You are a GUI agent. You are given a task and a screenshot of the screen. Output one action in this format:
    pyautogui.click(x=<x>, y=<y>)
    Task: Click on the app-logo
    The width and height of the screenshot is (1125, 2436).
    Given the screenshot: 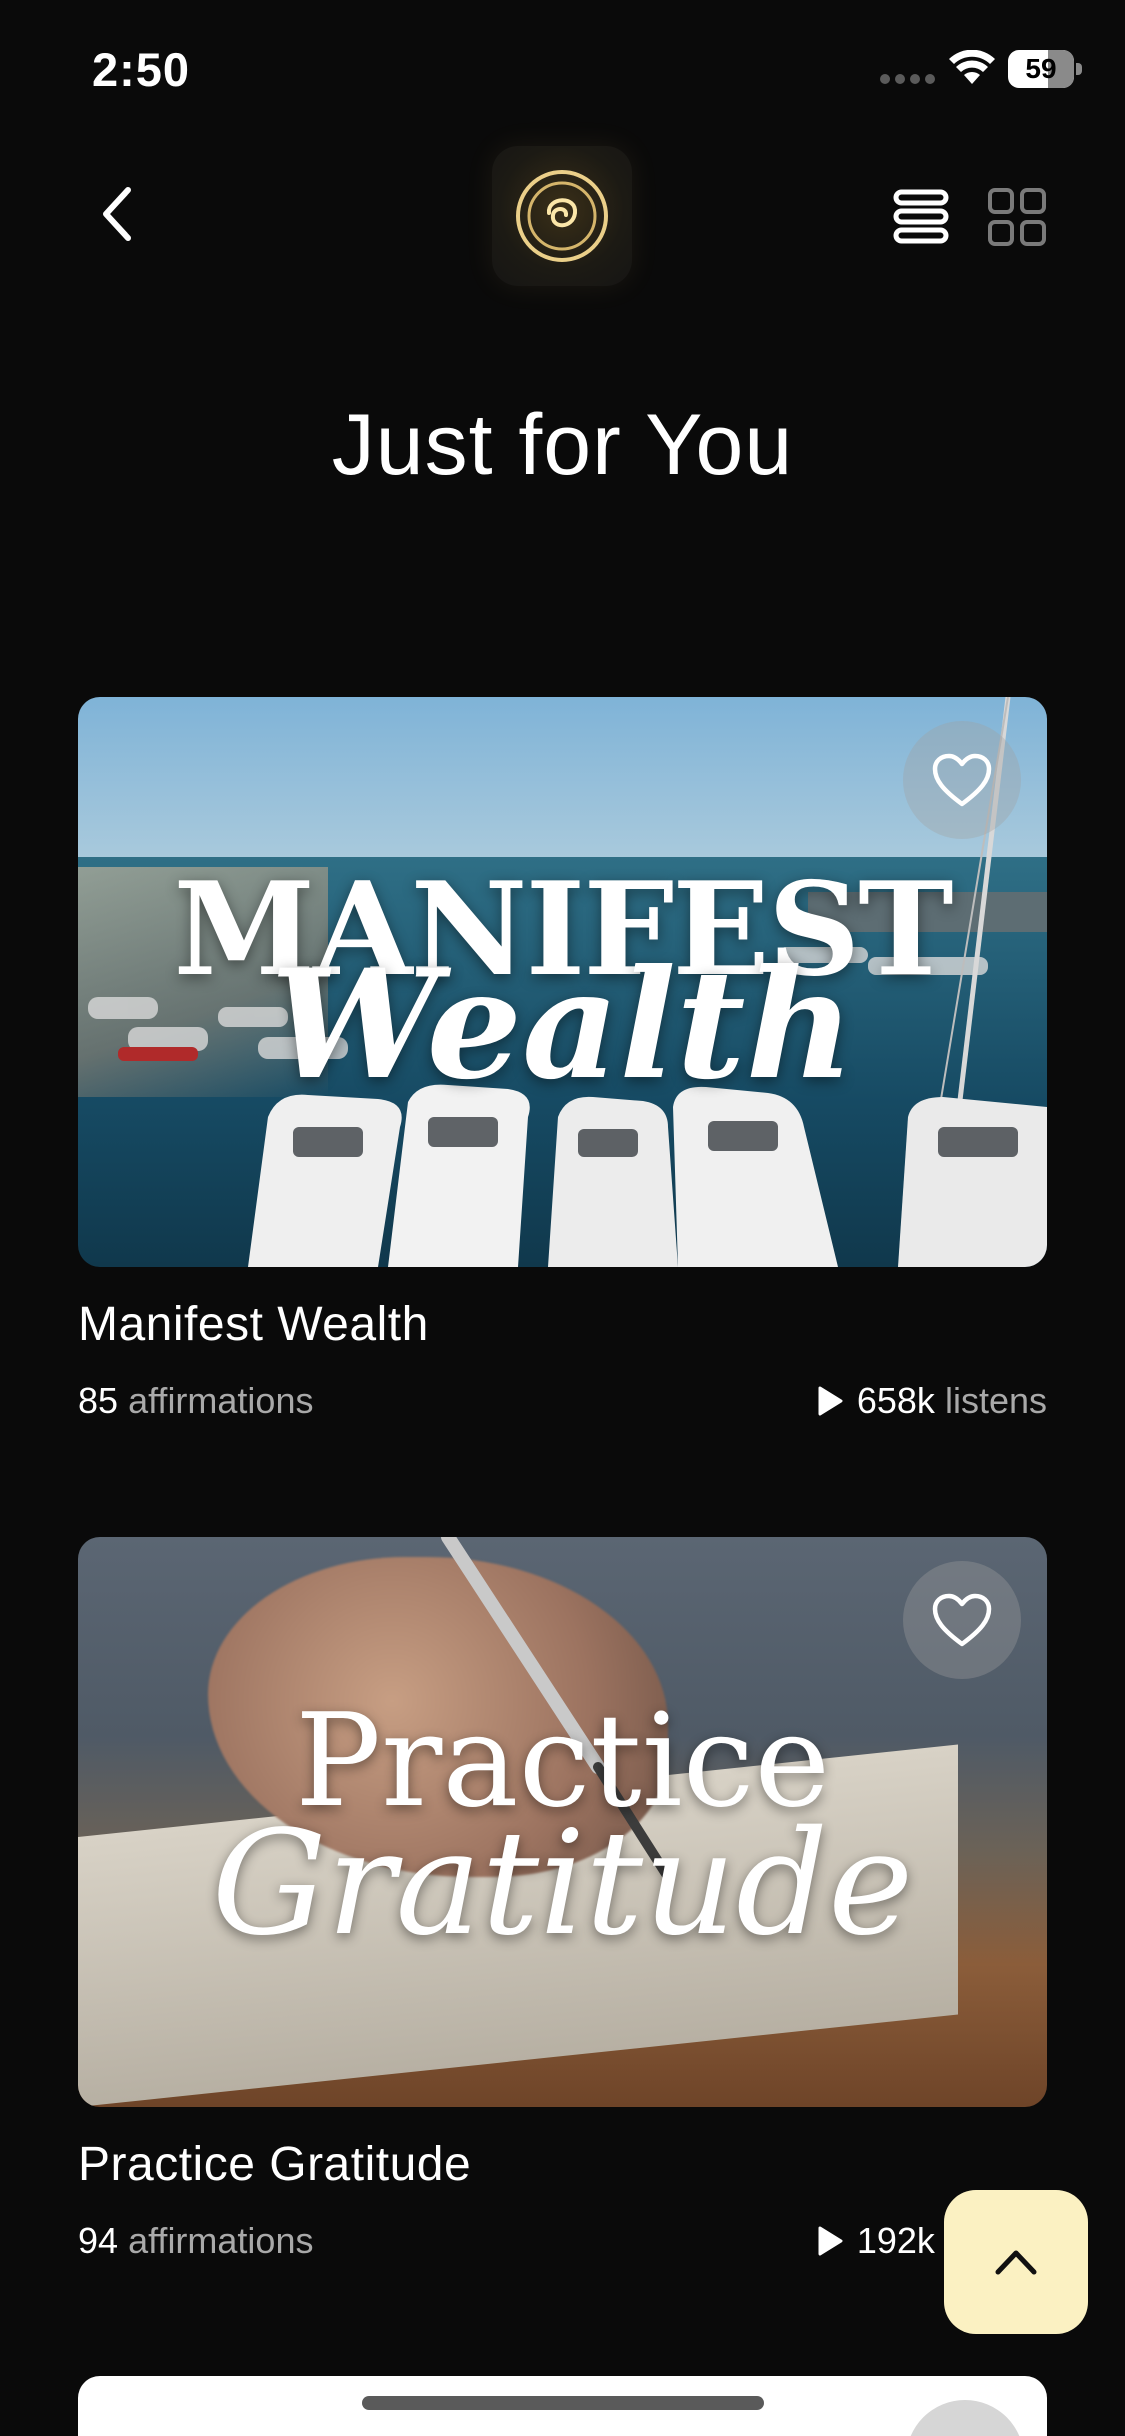 What is the action you would take?
    pyautogui.click(x=562, y=216)
    